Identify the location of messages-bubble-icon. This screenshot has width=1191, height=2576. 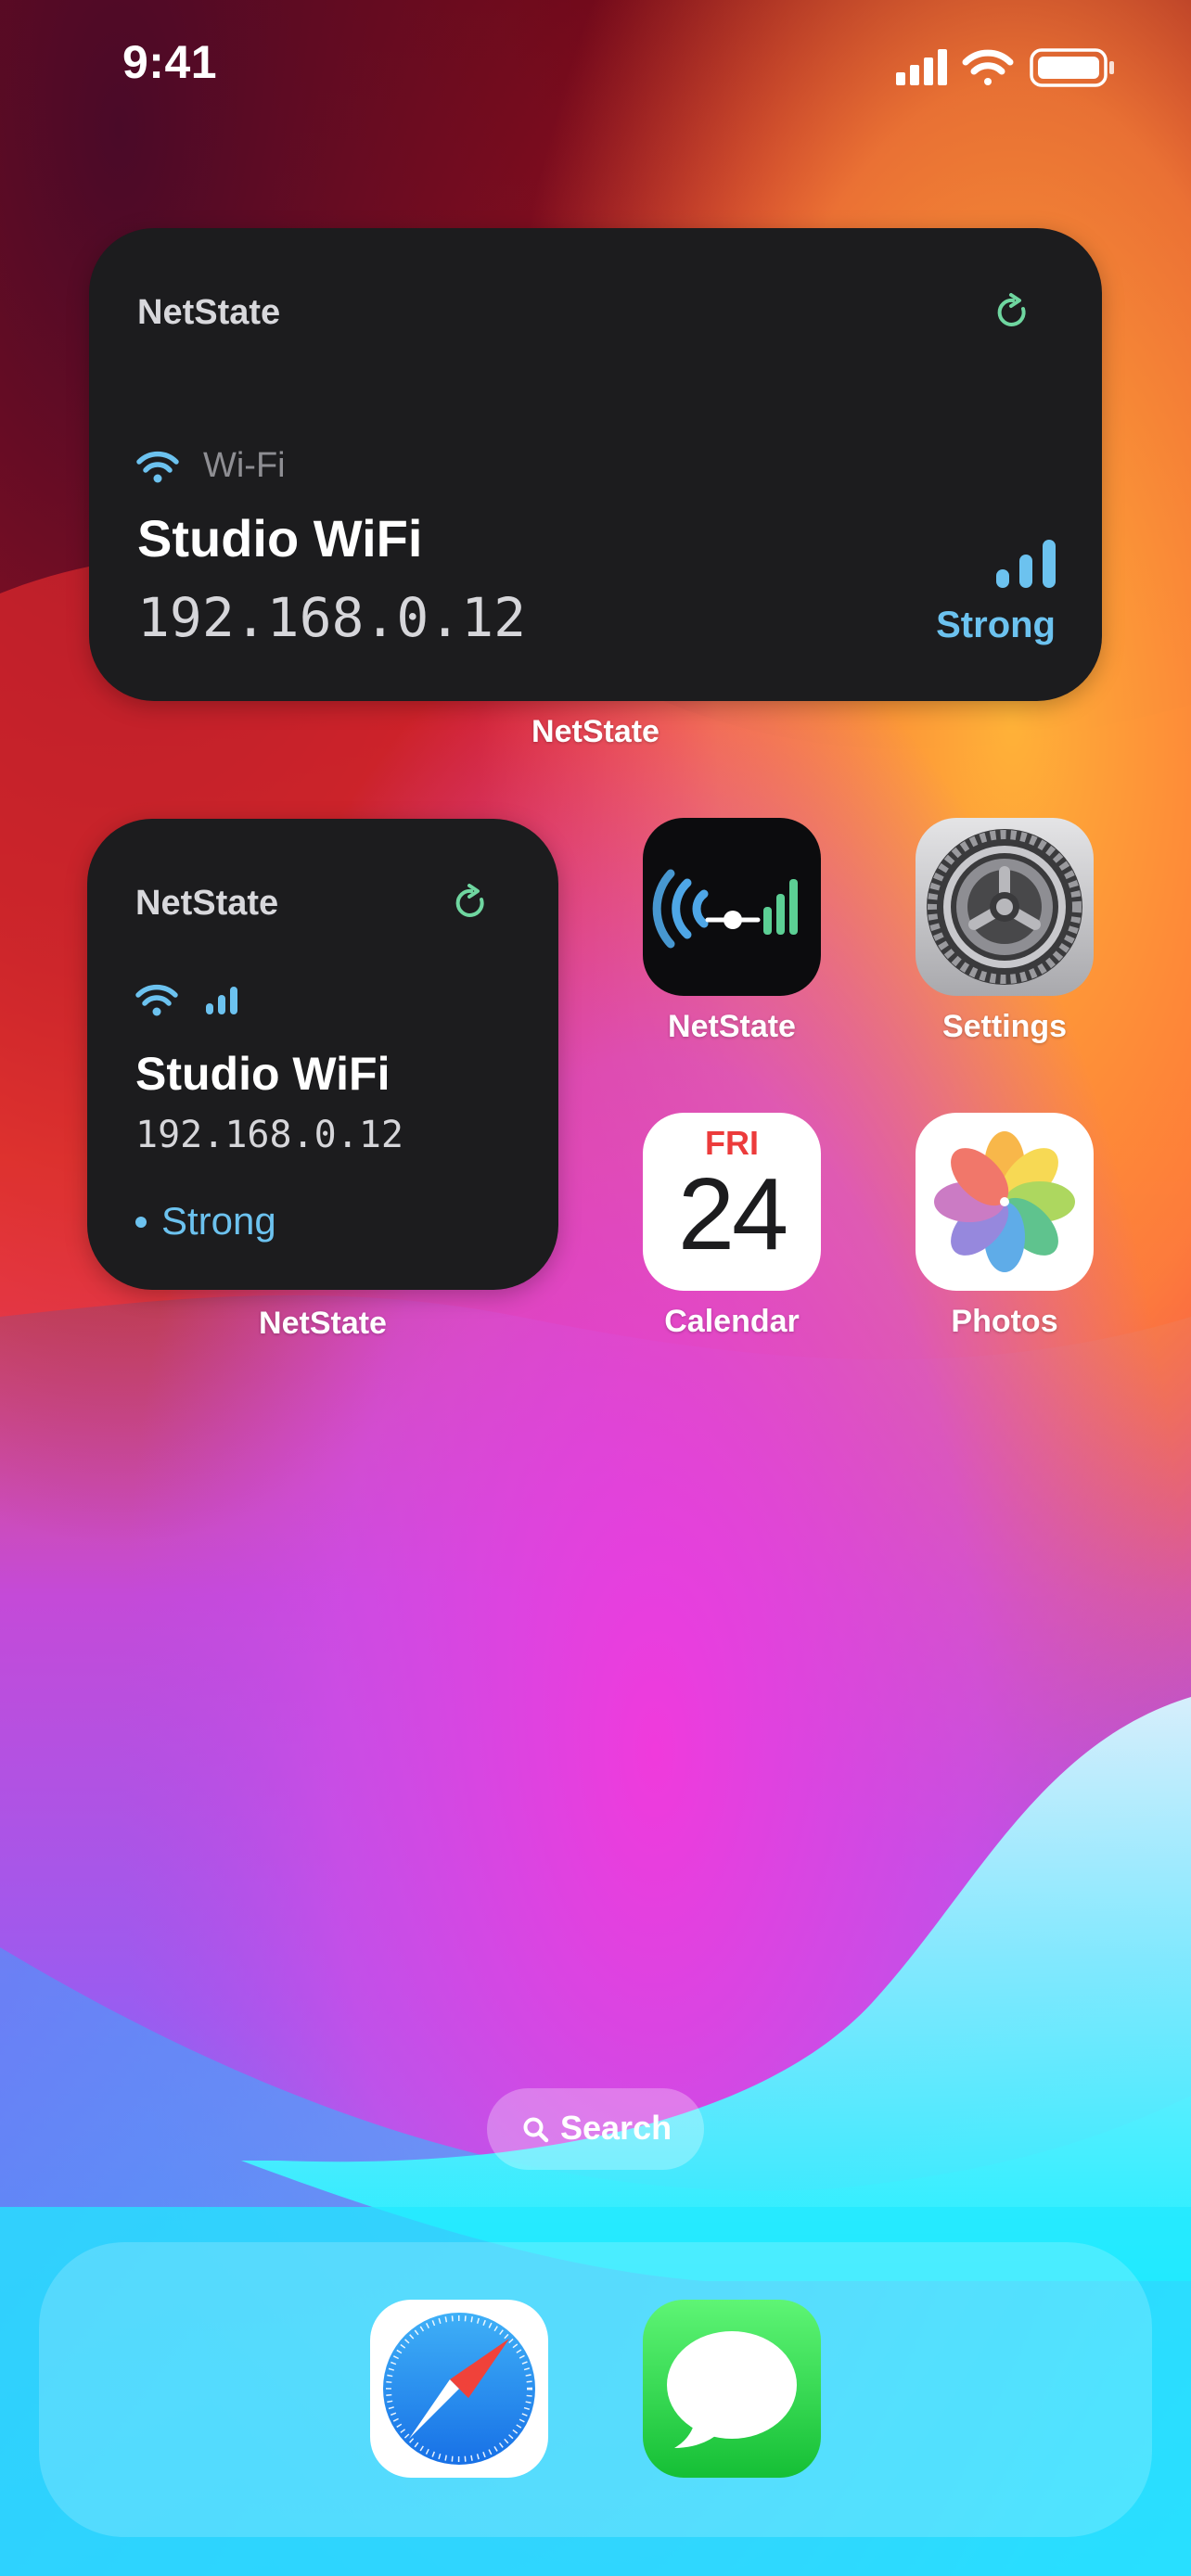
(732, 2390).